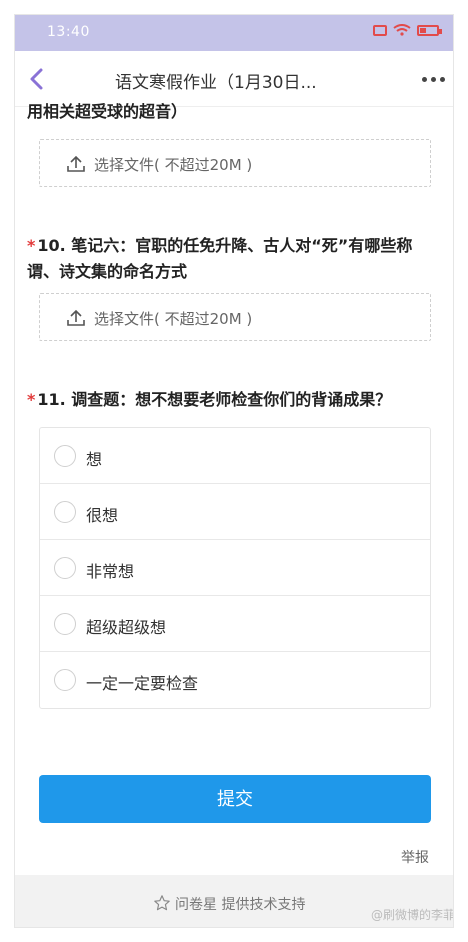 Image resolution: width=468 pixels, height=942 pixels. What do you see at coordinates (235, 799) in the screenshot?
I see `submit-button: 提交` at bounding box center [235, 799].